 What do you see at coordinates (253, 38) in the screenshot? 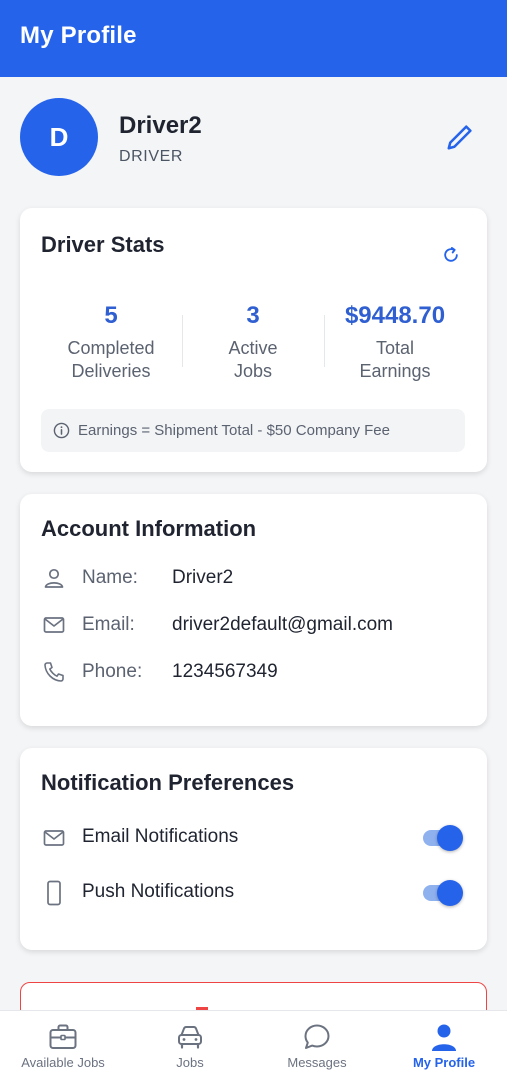
I see `app-header: My Profile` at bounding box center [253, 38].